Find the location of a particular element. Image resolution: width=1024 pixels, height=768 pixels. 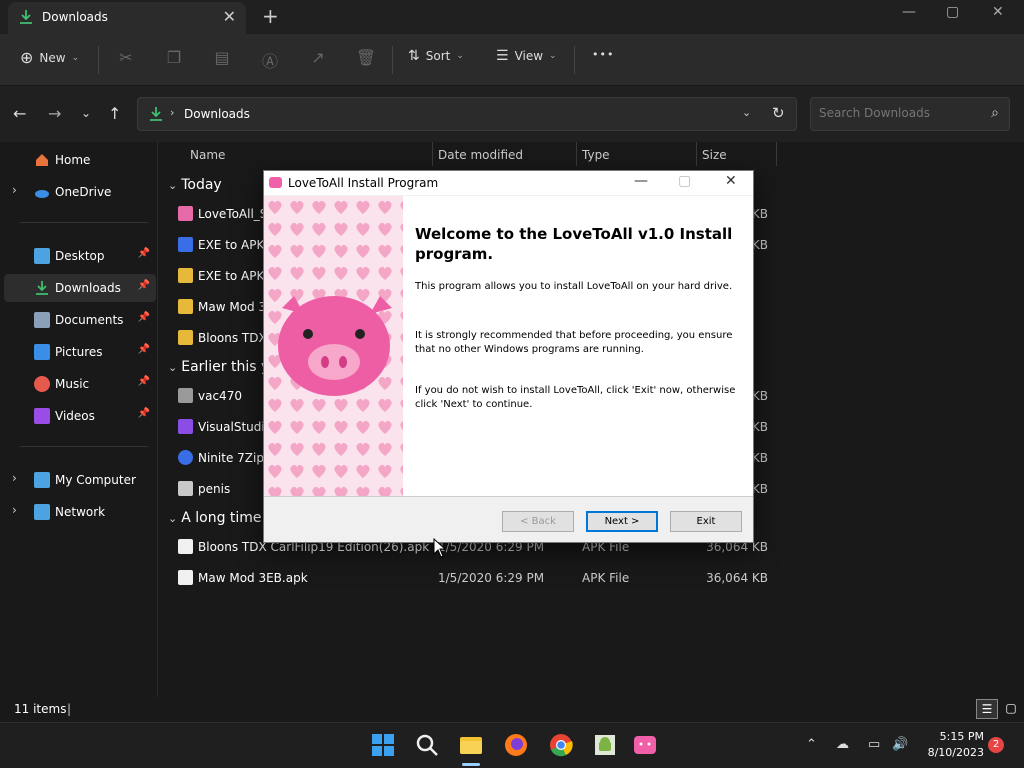

sidebar-item-label: OneDrive is located at coordinates (83, 192).